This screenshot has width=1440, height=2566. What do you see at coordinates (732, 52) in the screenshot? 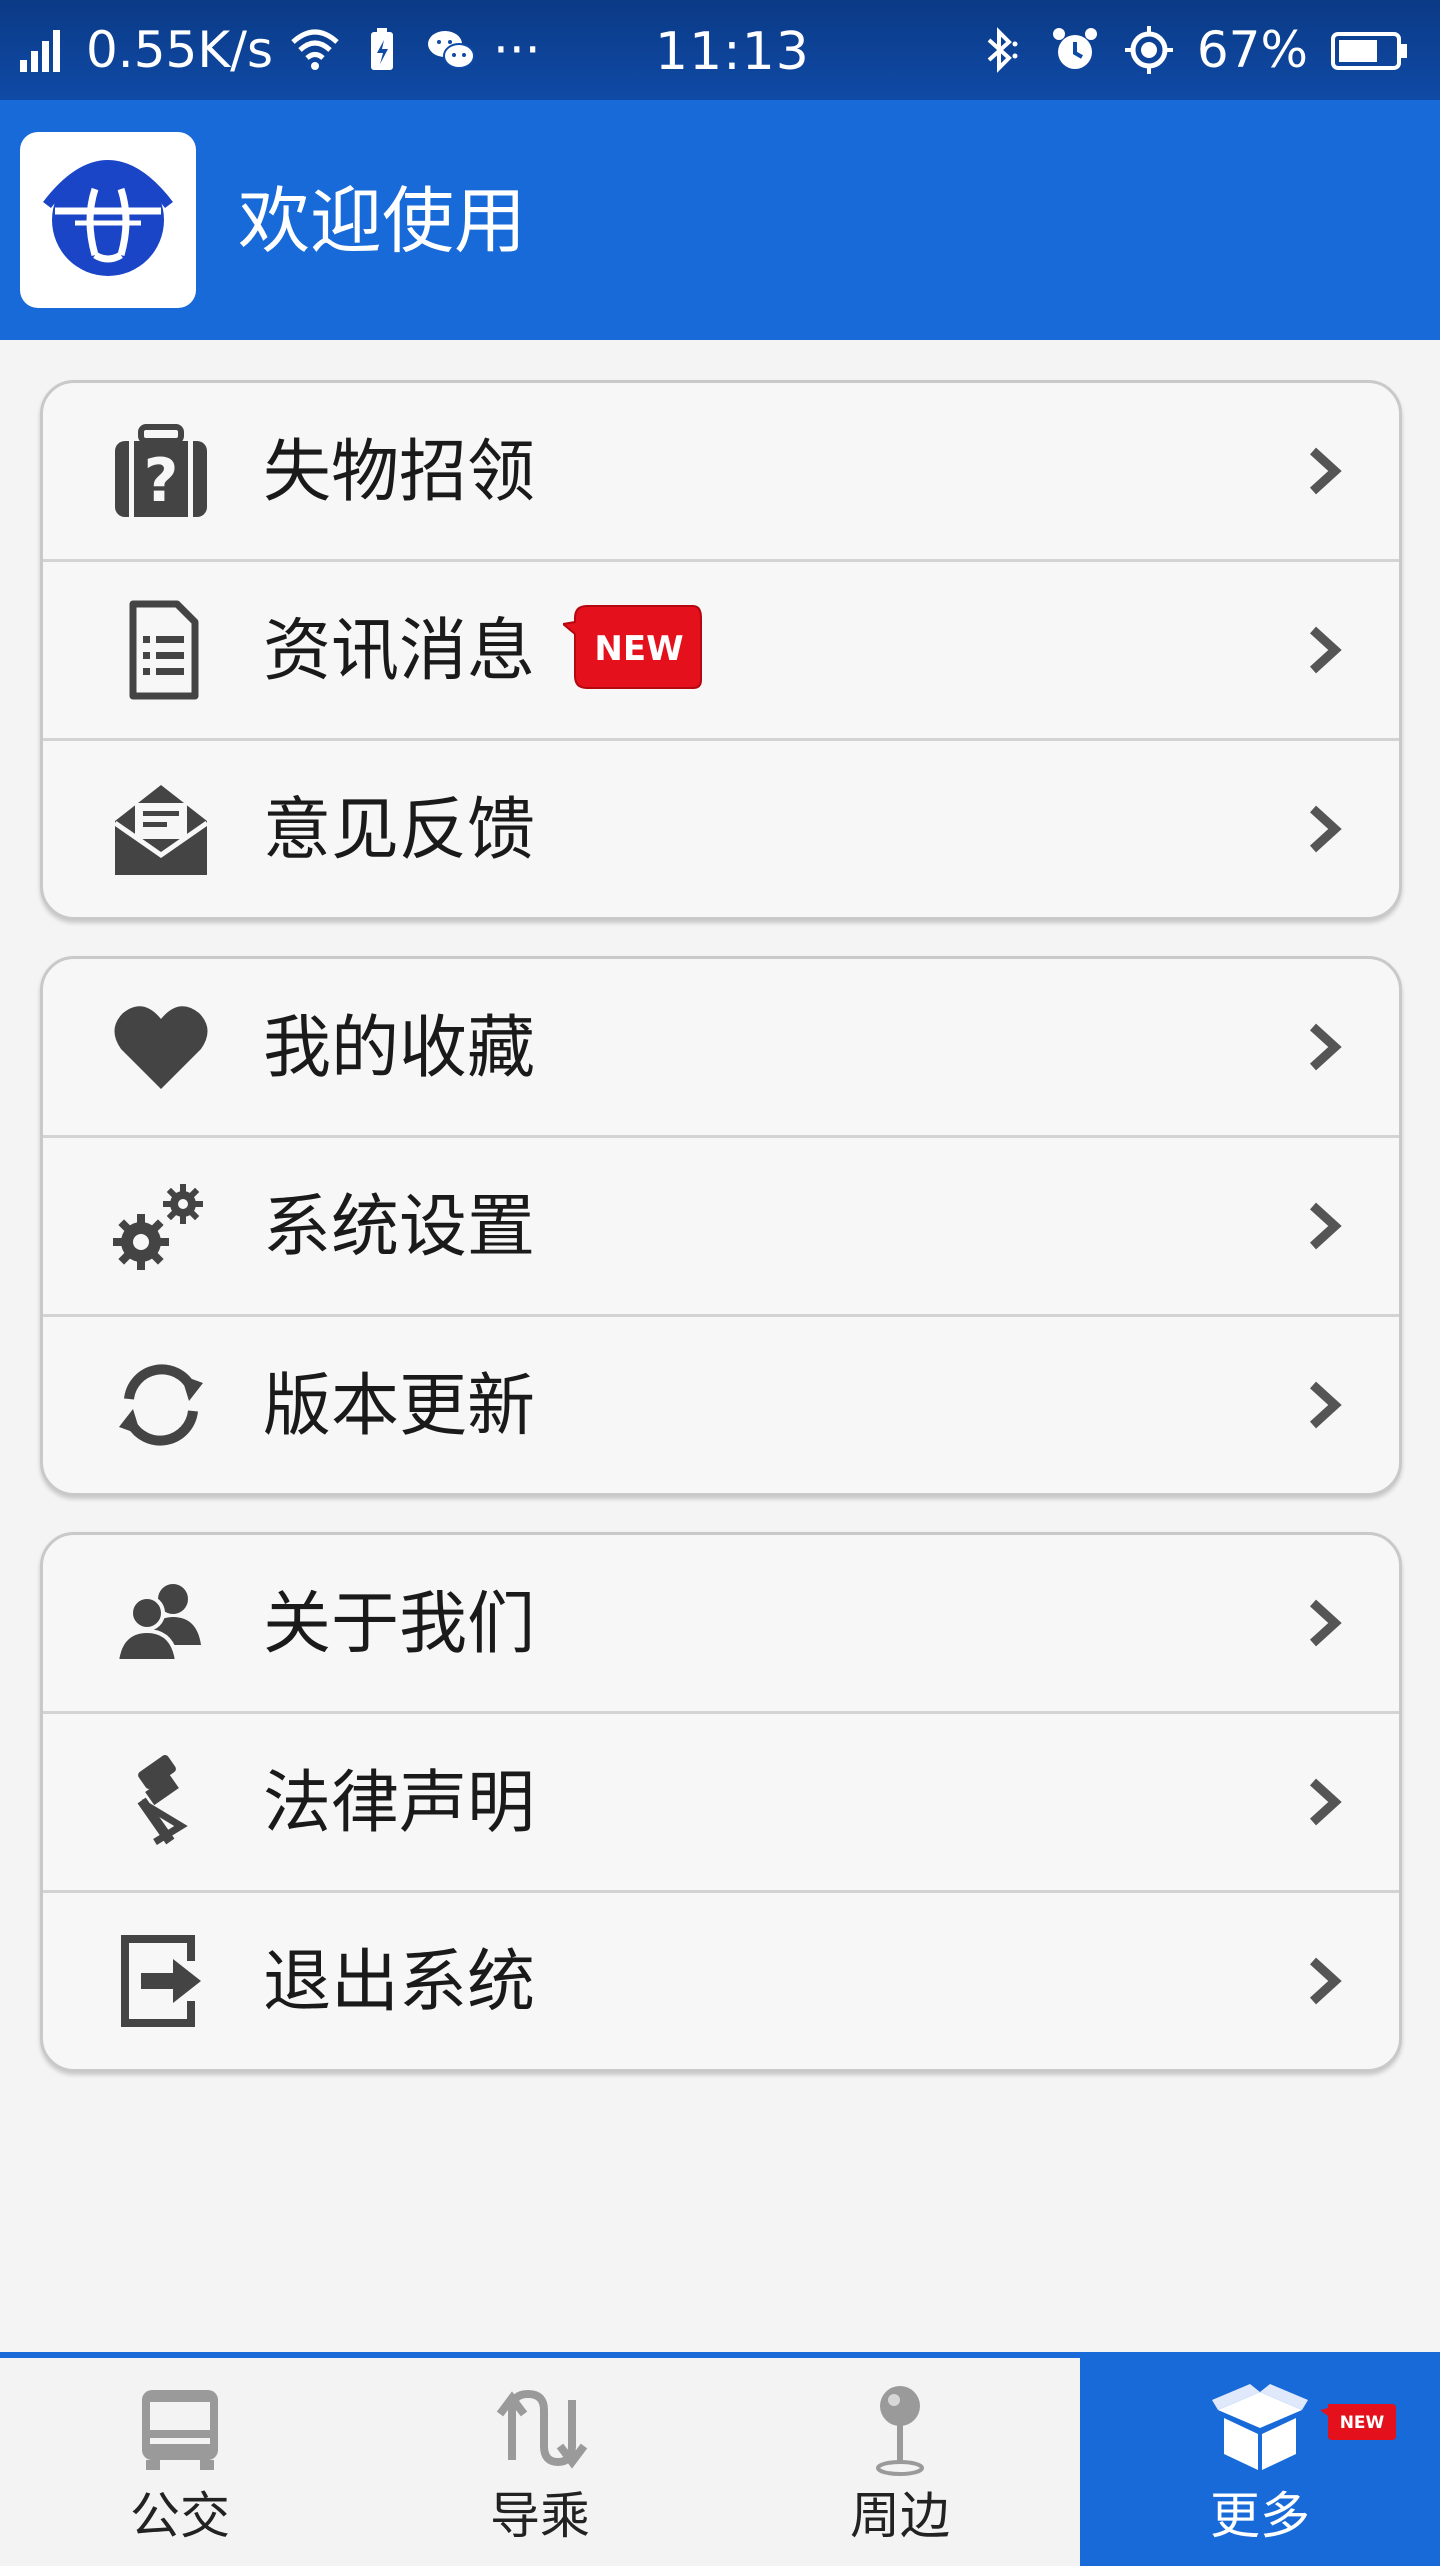
I see `clock: 11:13` at bounding box center [732, 52].